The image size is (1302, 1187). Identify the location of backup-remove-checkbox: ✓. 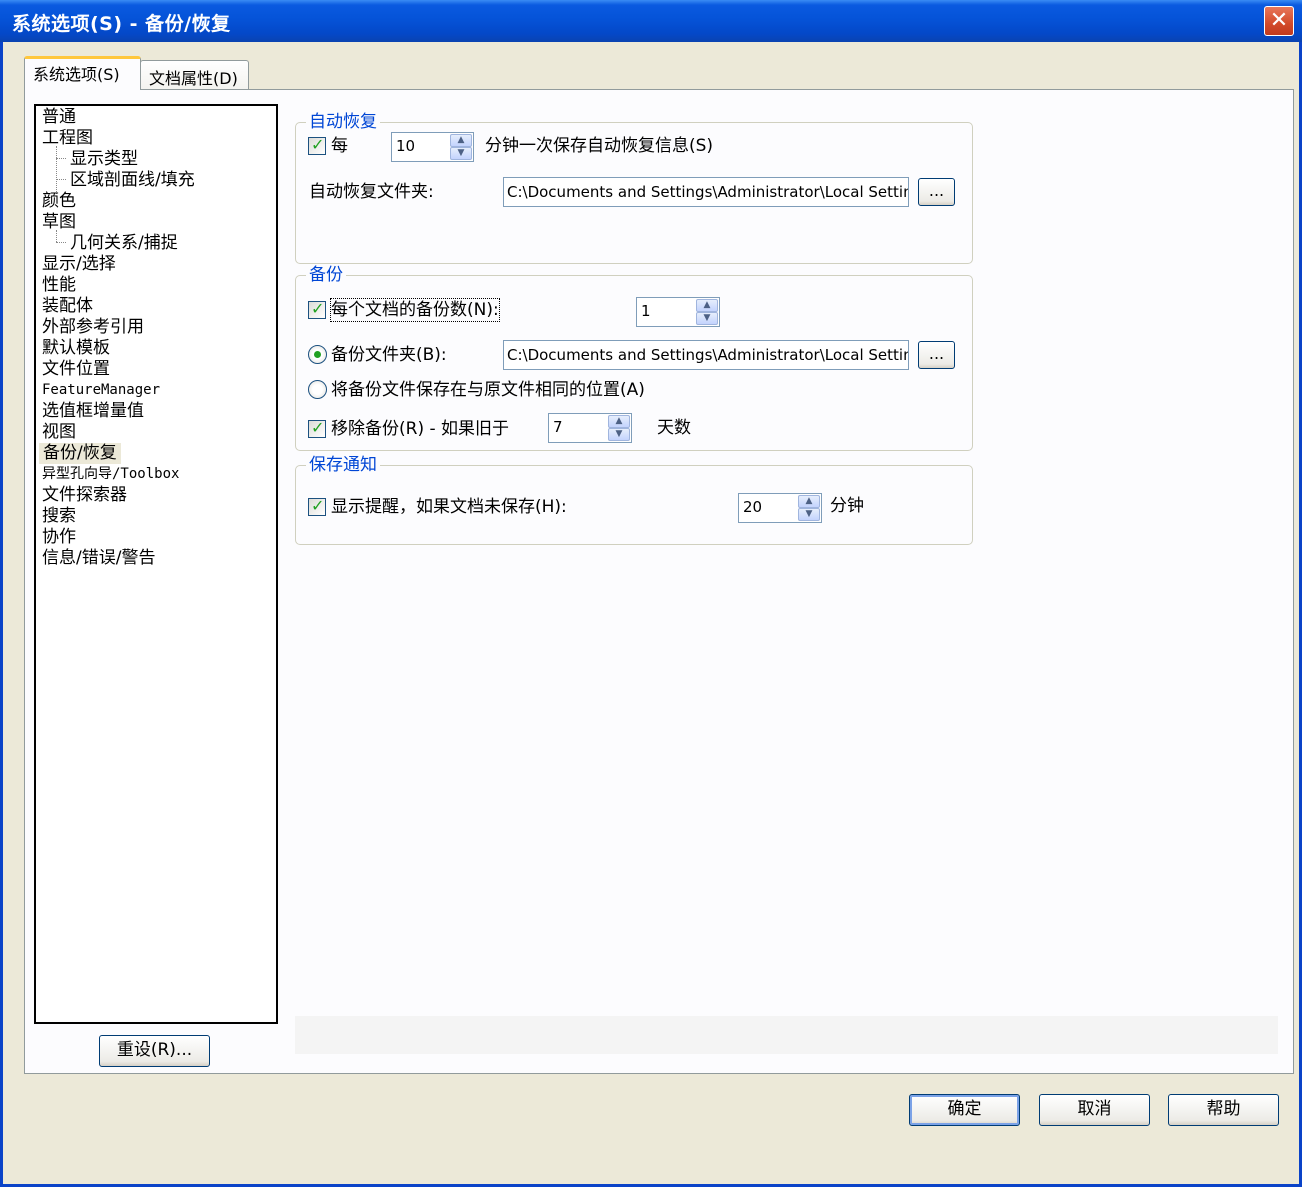
(317, 428).